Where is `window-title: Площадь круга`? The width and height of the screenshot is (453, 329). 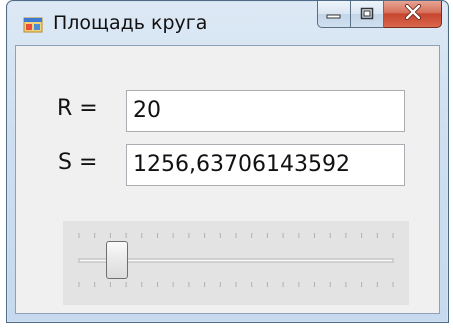
window-title: Площадь круга is located at coordinates (130, 23).